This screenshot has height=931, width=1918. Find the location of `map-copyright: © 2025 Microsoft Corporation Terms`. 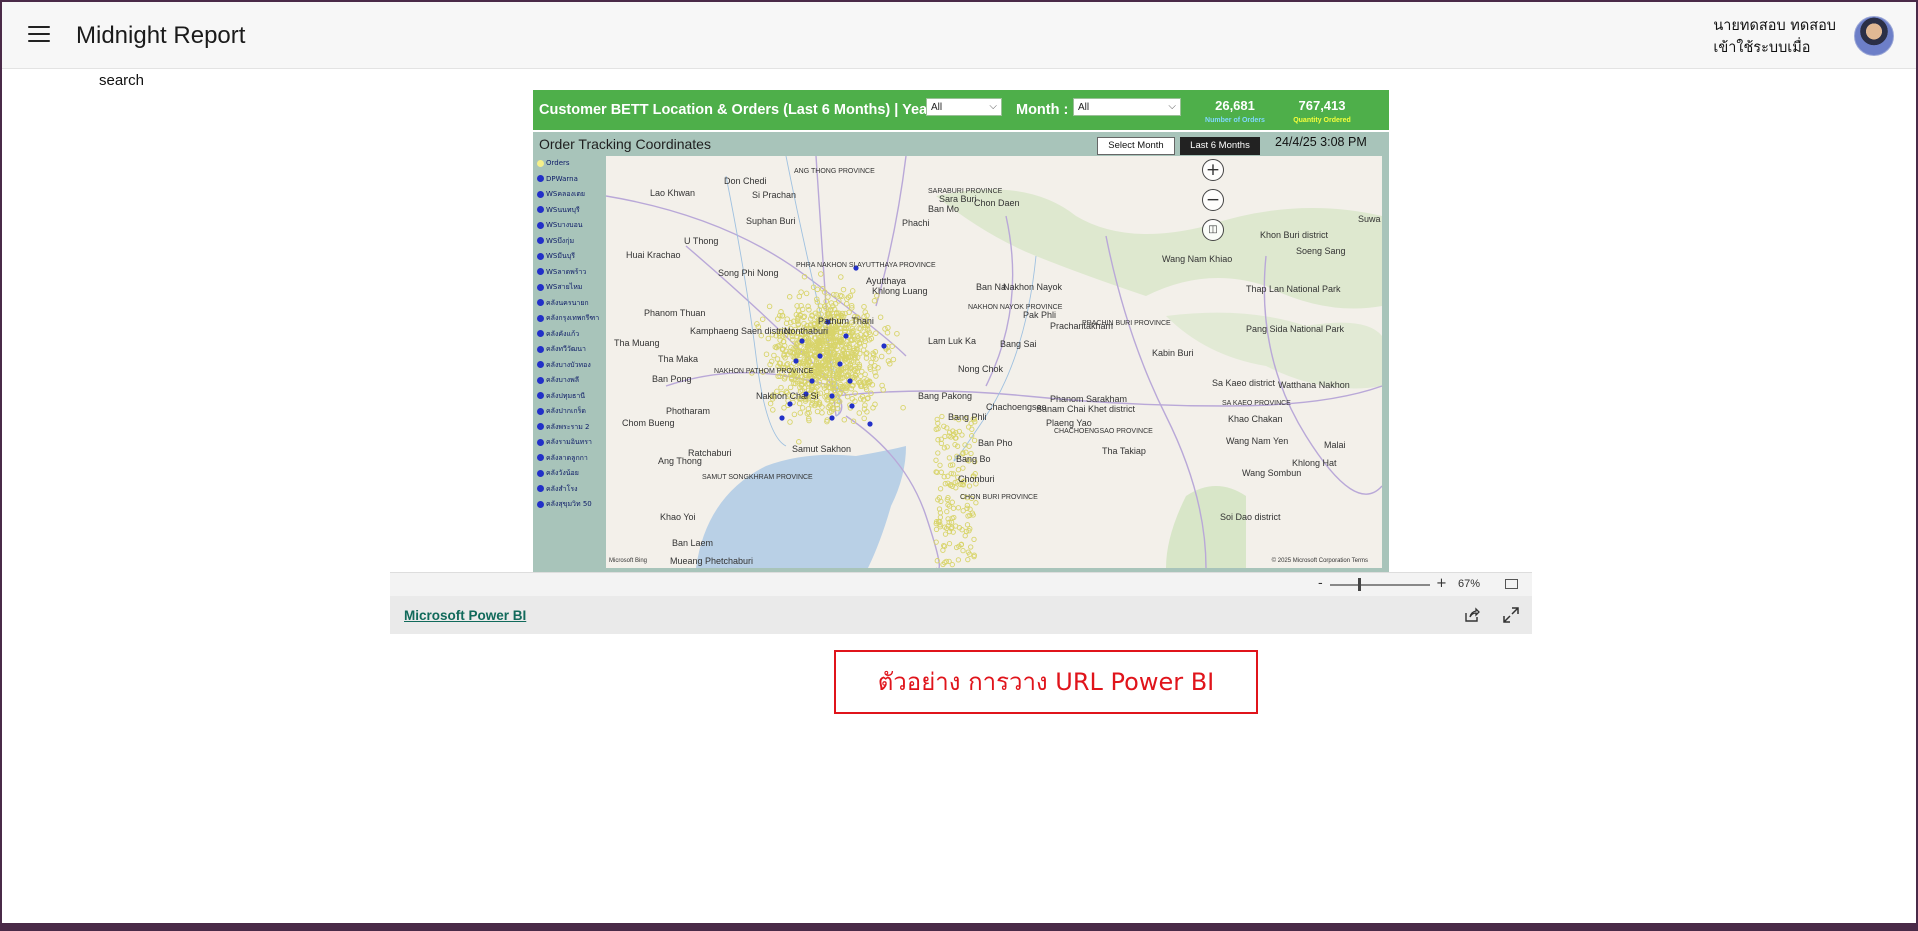

map-copyright: © 2025 Microsoft Corporation Terms is located at coordinates (1320, 561).